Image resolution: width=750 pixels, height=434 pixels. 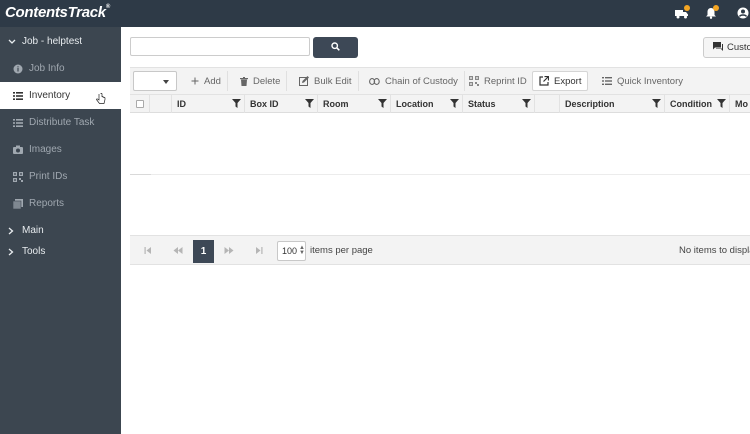 I want to click on column-label: Box ID, so click(x=264, y=104).